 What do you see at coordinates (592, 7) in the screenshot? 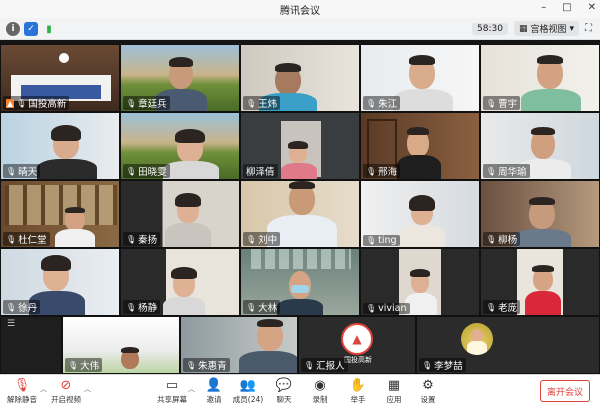
I see `close-icon: ✕` at bounding box center [592, 7].